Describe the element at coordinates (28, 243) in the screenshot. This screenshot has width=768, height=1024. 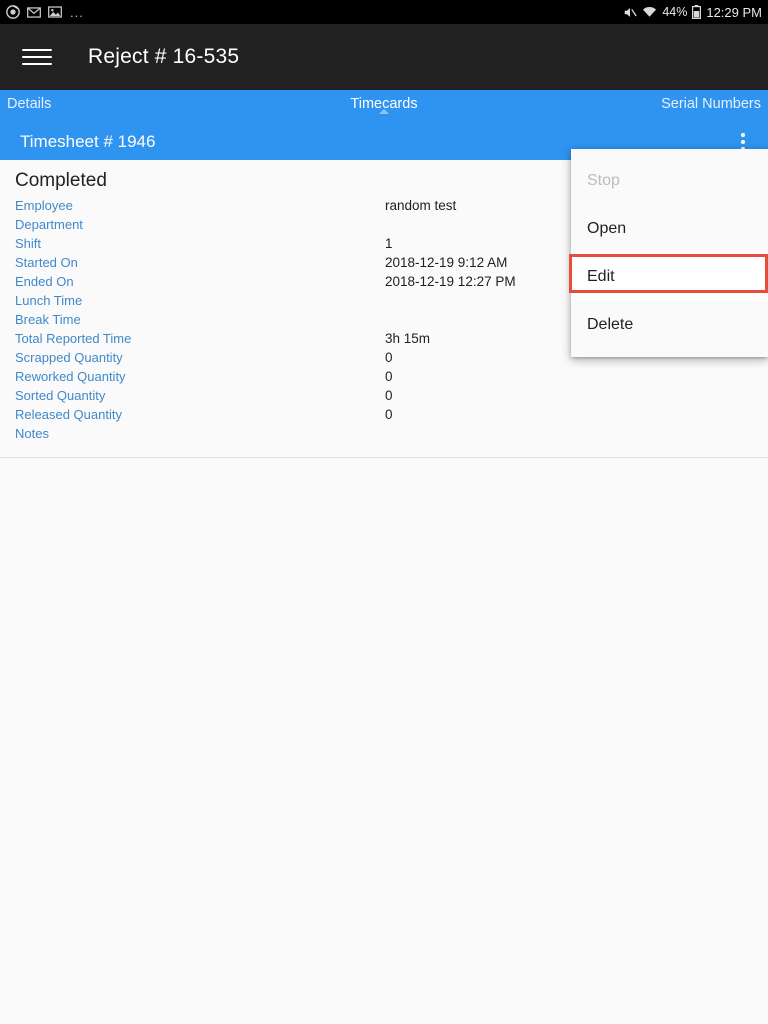
I see `row-label: Shift` at that location.